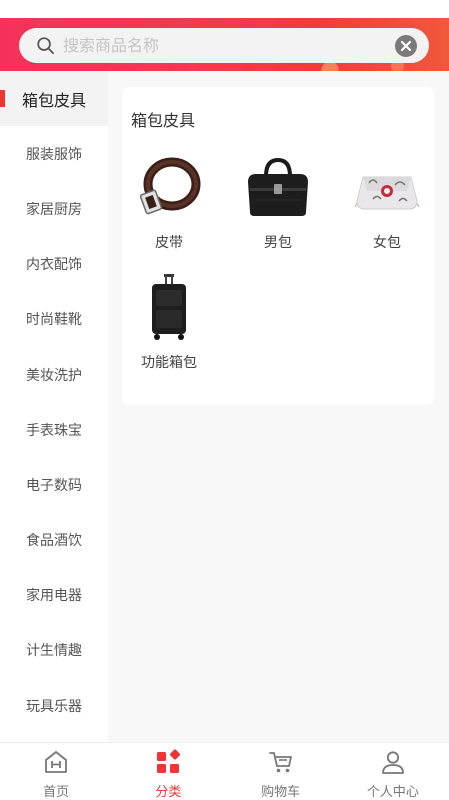 Image resolution: width=449 pixels, height=800 pixels. I want to click on product-label: 女包, so click(387, 243).